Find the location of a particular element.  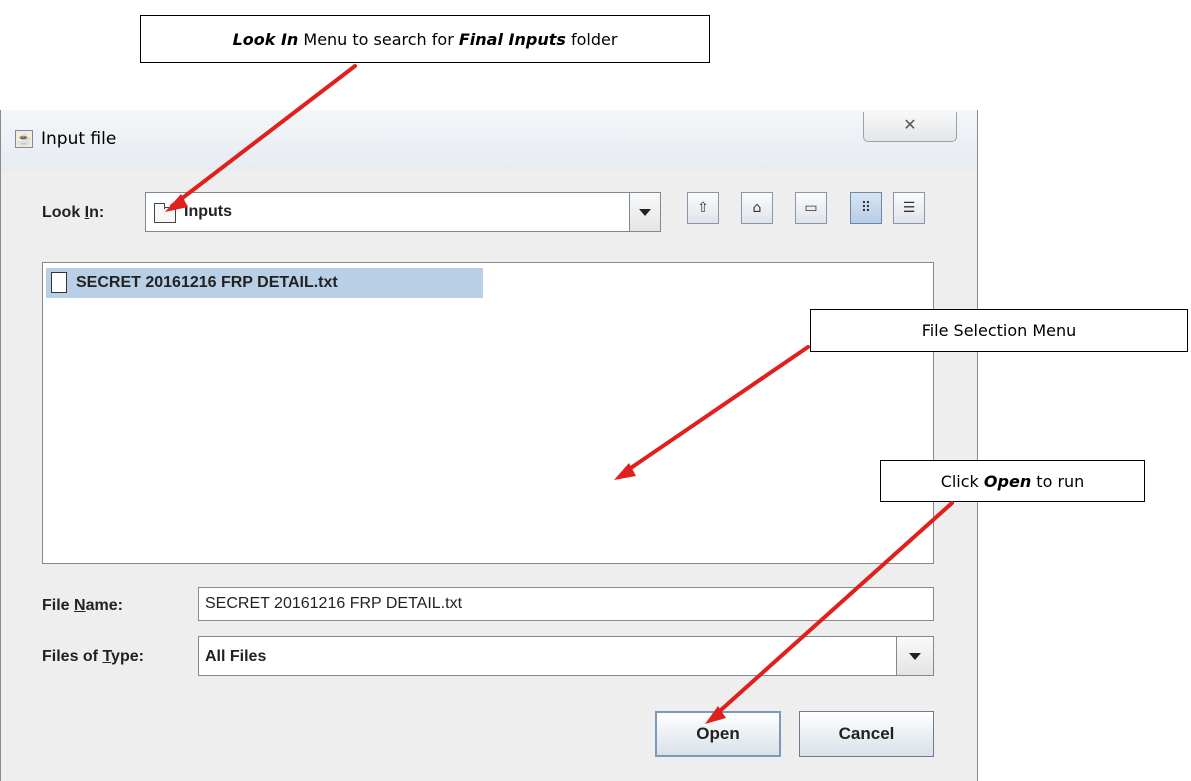

callout-look-in-text1: Menu to search for is located at coordinates (378, 39).